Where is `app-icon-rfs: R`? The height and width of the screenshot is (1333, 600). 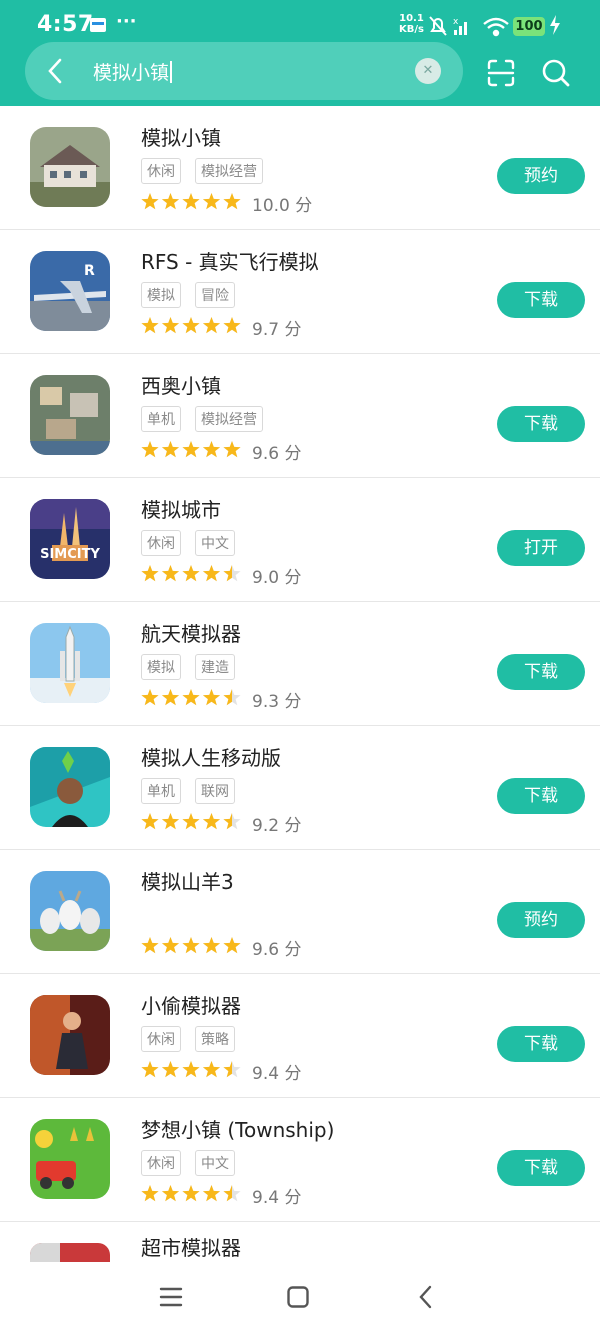
app-icon-rfs: R is located at coordinates (70, 291).